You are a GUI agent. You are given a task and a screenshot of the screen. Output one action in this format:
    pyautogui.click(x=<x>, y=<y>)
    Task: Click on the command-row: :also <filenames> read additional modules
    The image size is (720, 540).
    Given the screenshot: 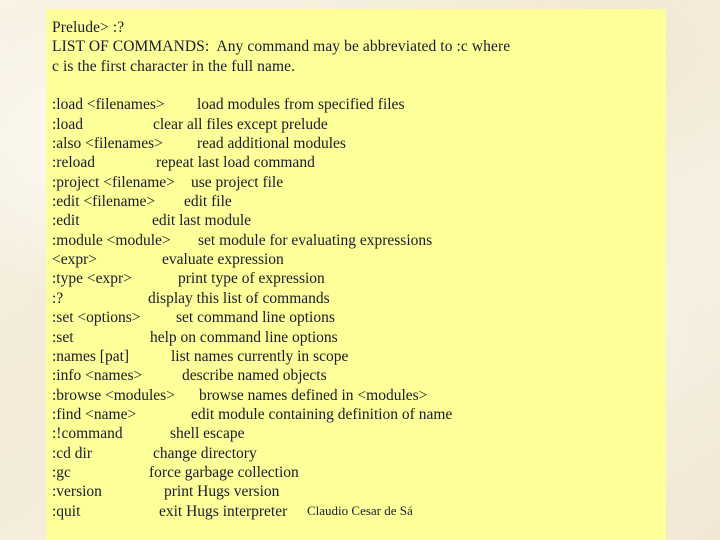 What is the action you would take?
    pyautogui.click(x=359, y=143)
    